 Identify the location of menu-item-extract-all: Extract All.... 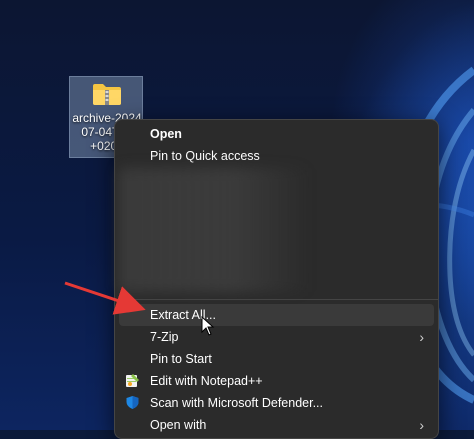
(276, 315).